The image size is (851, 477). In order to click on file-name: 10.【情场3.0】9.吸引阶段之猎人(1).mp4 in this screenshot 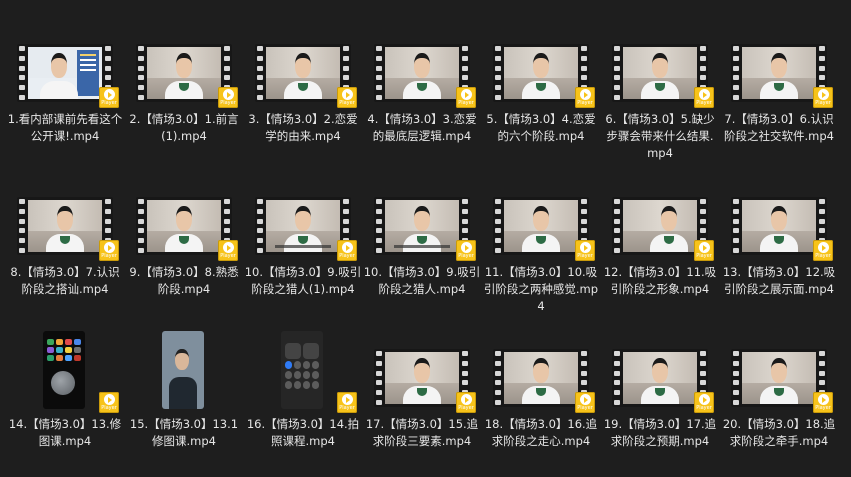, I will do `click(303, 280)`.